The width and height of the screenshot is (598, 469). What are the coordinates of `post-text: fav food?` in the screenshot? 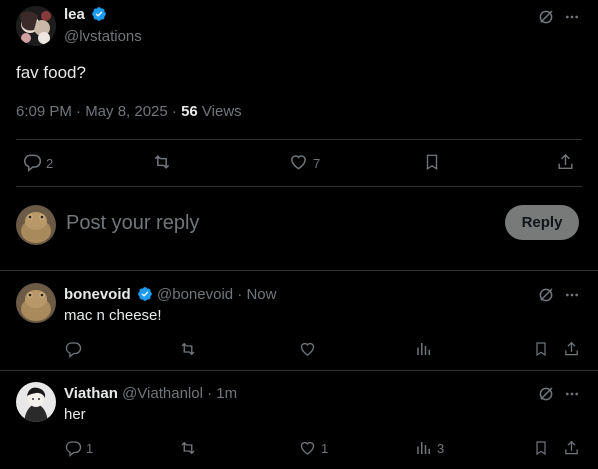 It's located at (51, 72).